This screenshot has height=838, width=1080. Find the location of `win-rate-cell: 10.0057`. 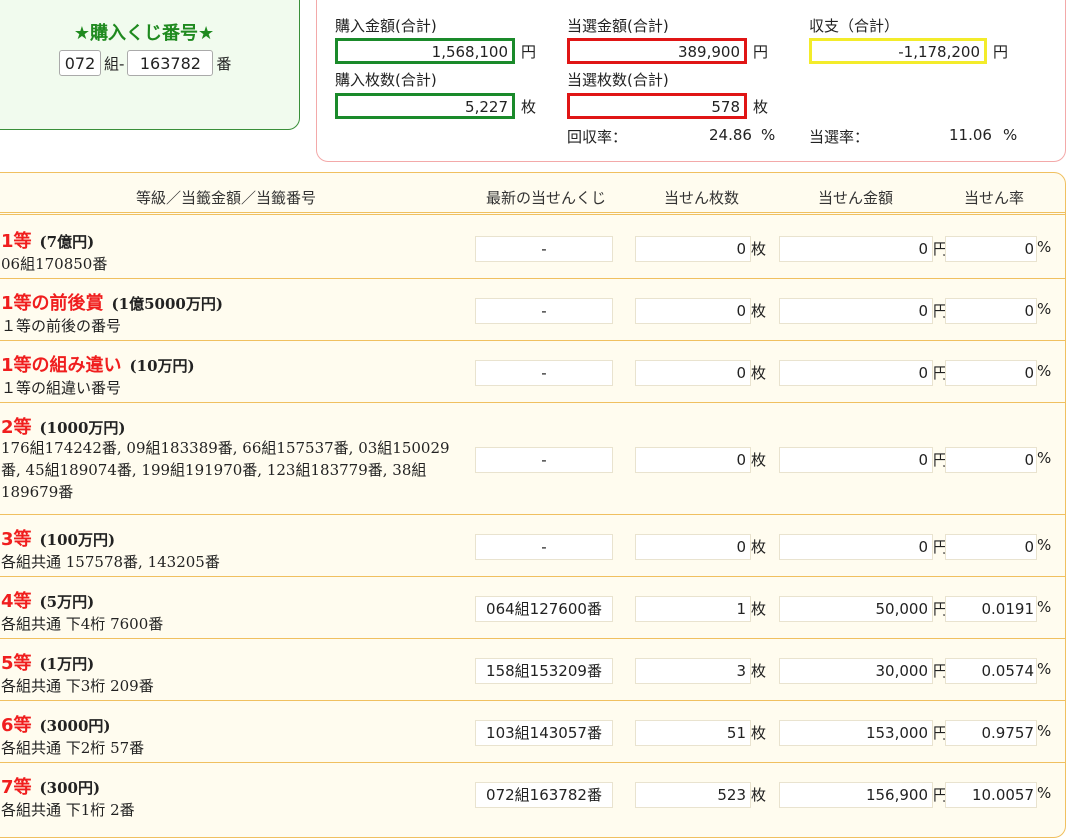

win-rate-cell: 10.0057 is located at coordinates (991, 795).